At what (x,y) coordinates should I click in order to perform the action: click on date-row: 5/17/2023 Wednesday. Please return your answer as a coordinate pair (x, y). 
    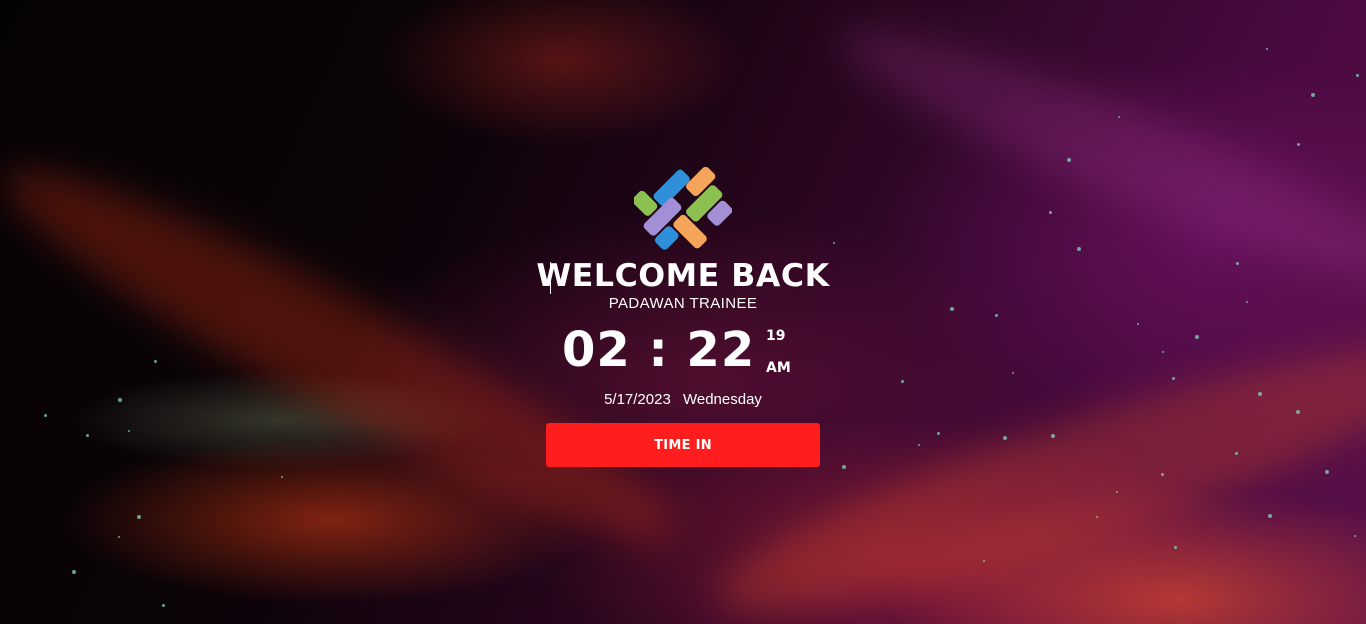
    Looking at the image, I should click on (683, 399).